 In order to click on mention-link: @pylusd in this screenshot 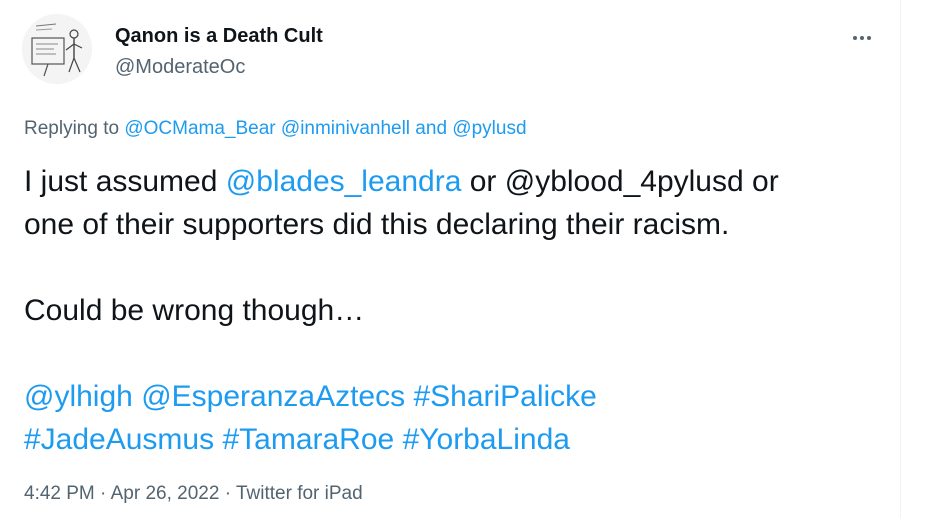, I will do `click(489, 128)`.